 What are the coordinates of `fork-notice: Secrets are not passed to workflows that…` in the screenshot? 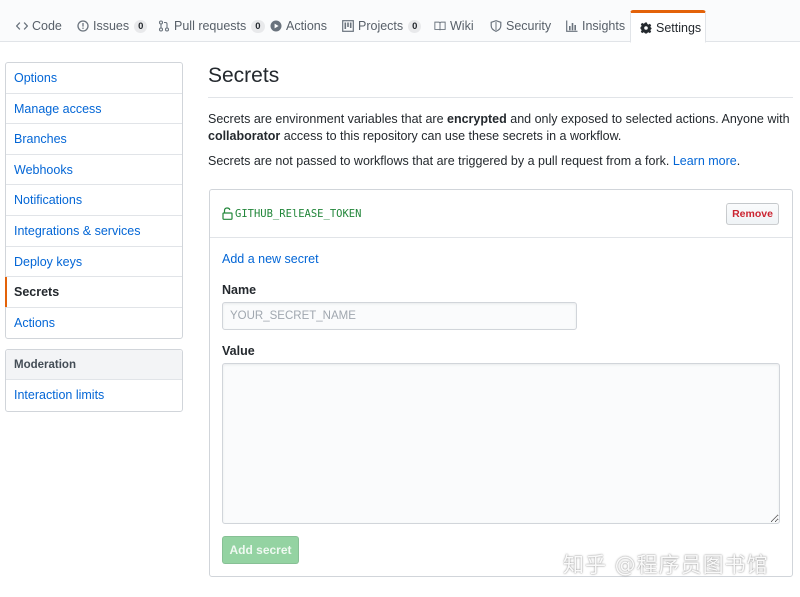 It's located at (474, 161).